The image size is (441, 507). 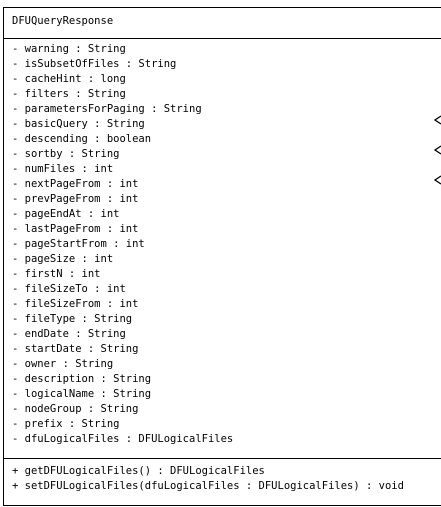 What do you see at coordinates (222, 458) in the screenshot?
I see `operations-divider` at bounding box center [222, 458].